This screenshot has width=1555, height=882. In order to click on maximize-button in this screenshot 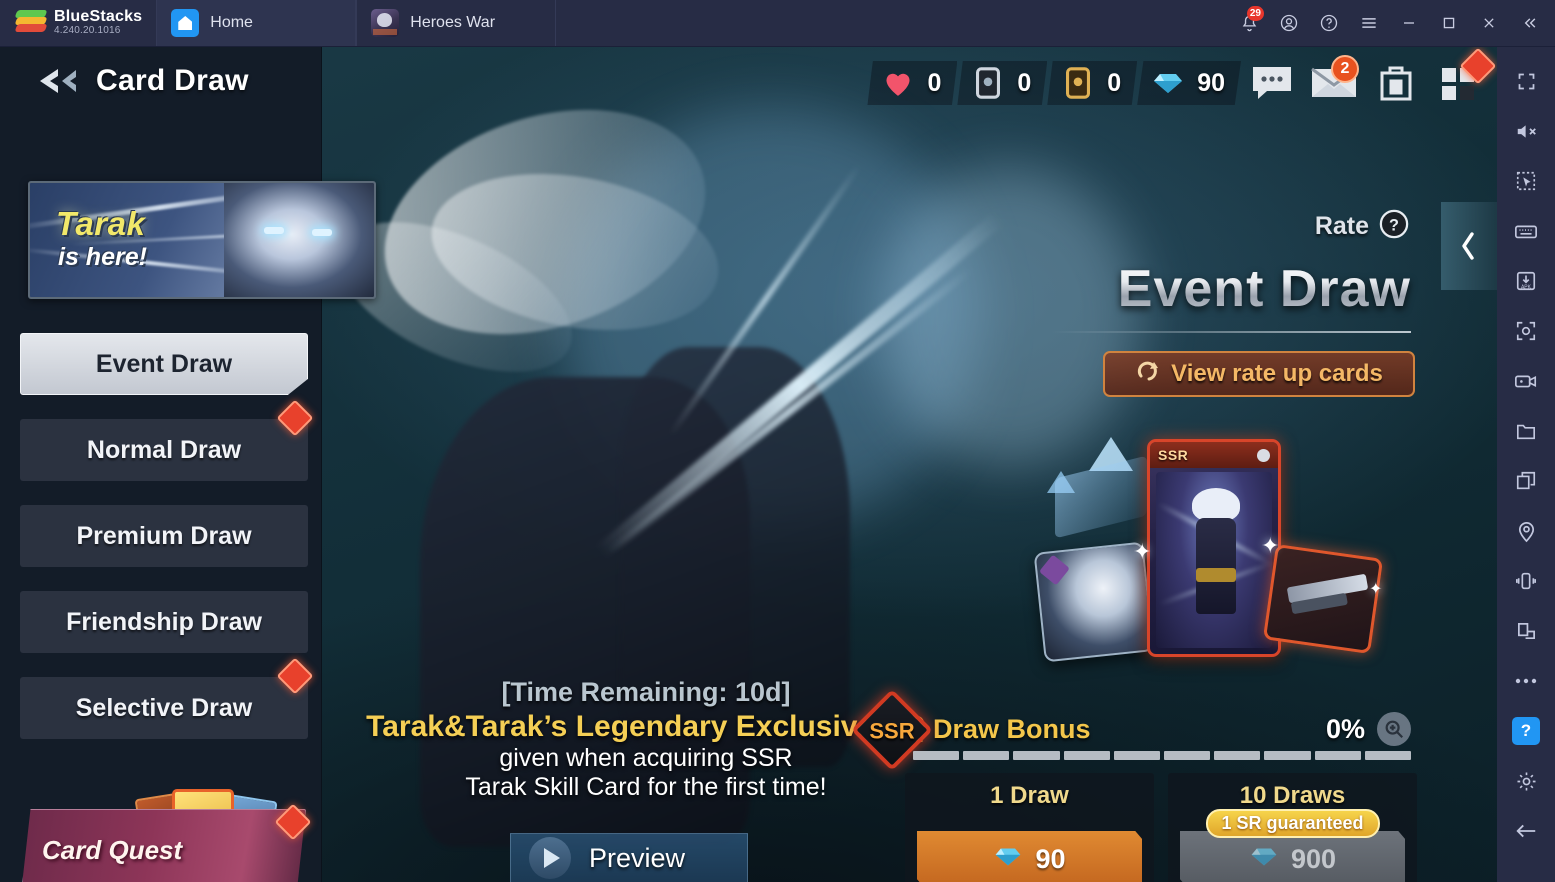, I will do `click(1449, 23)`.